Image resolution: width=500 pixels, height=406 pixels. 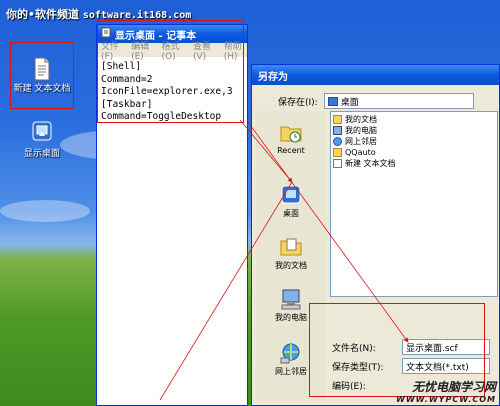 I want to click on save-in-dropdown: 桌面, so click(x=398, y=101).